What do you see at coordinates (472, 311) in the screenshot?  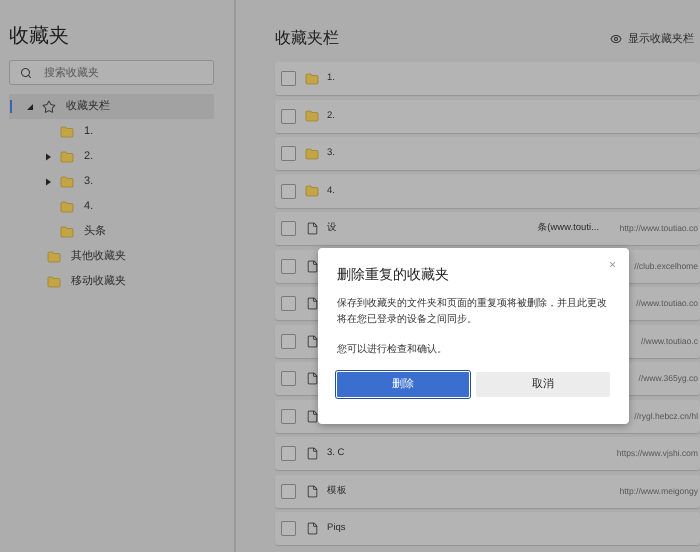 I see `dialog-message: 保存到收藏夹的文件夹和页面的重复项将被删除，并且此更改将在您已登录的设备之间同步。` at bounding box center [472, 311].